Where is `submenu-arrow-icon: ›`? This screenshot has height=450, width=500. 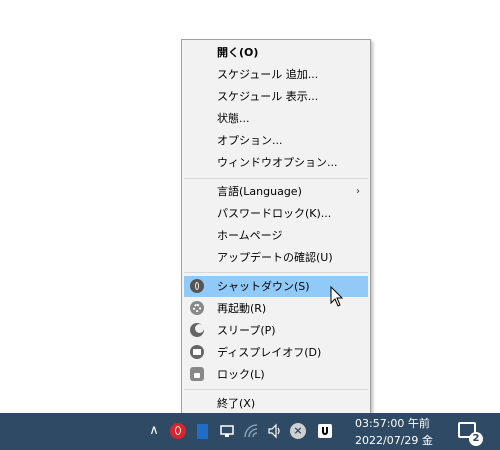 submenu-arrow-icon: › is located at coordinates (358, 191).